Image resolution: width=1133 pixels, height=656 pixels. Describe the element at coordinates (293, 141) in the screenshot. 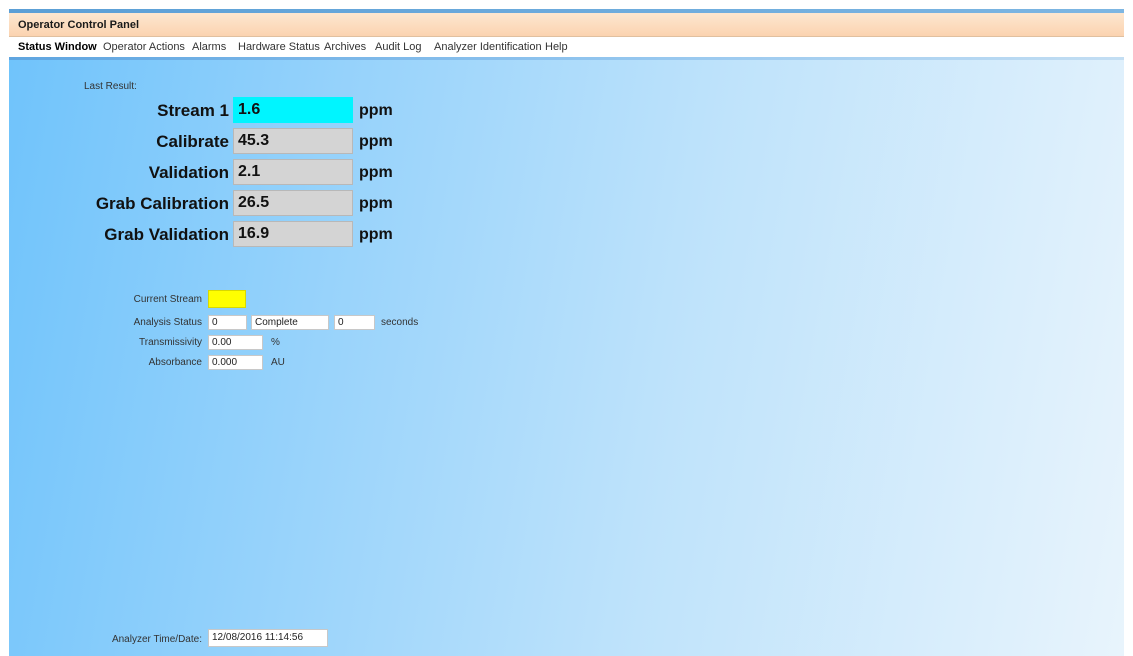

I see `result-value-calibrate: 45.3` at that location.